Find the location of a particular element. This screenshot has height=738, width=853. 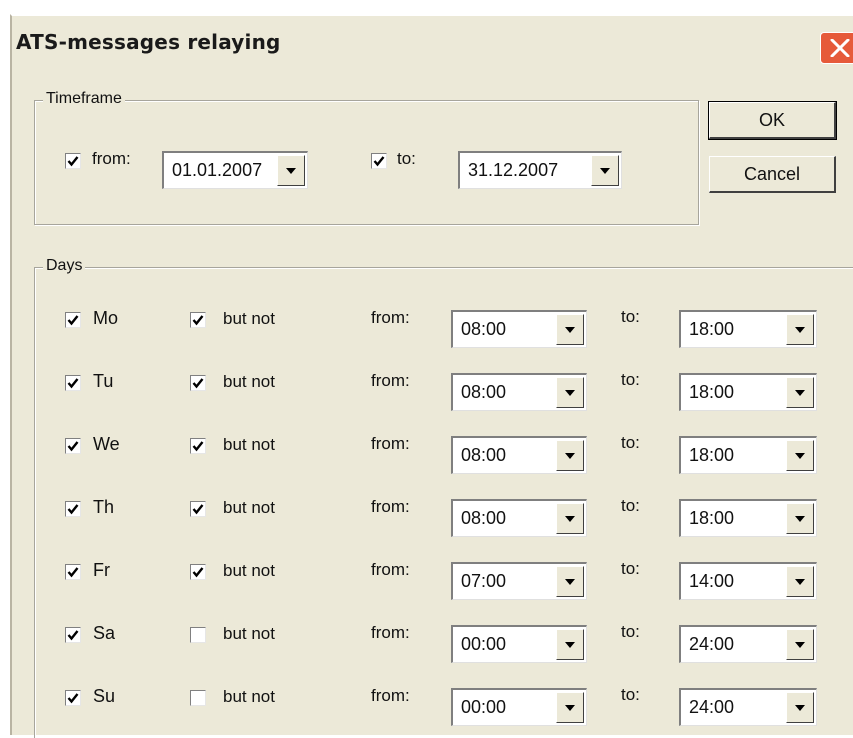

to-time-value: 14:00 is located at coordinates (712, 581).